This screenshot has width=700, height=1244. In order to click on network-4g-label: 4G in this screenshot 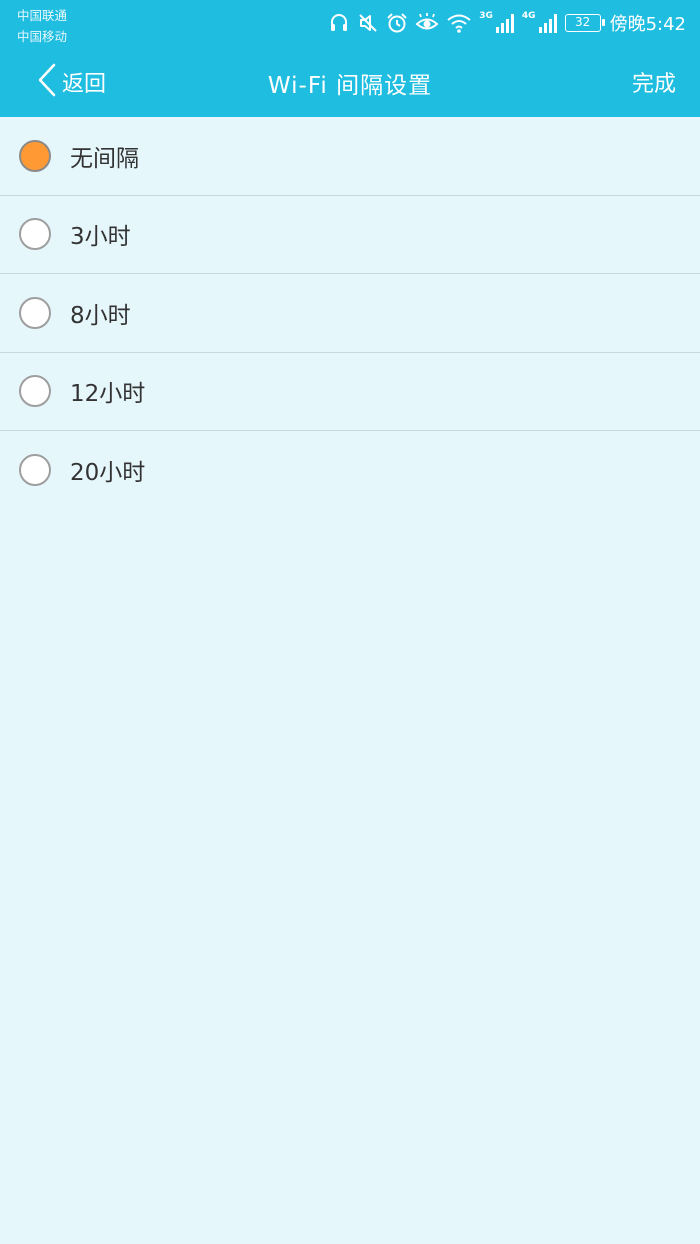, I will do `click(528, 16)`.